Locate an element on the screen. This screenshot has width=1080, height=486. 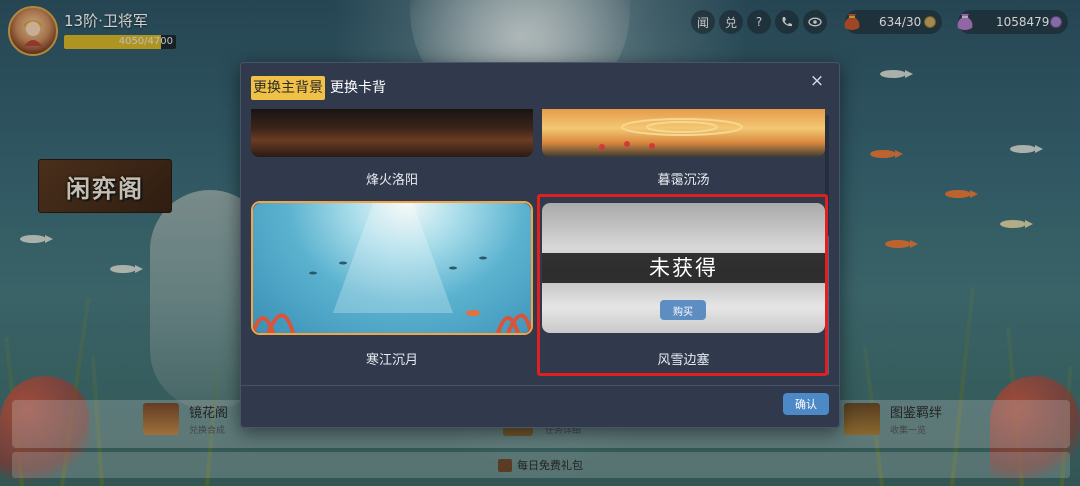
dialog-tabs: 更换主背景 更换卡背 is located at coordinates (321, 88).